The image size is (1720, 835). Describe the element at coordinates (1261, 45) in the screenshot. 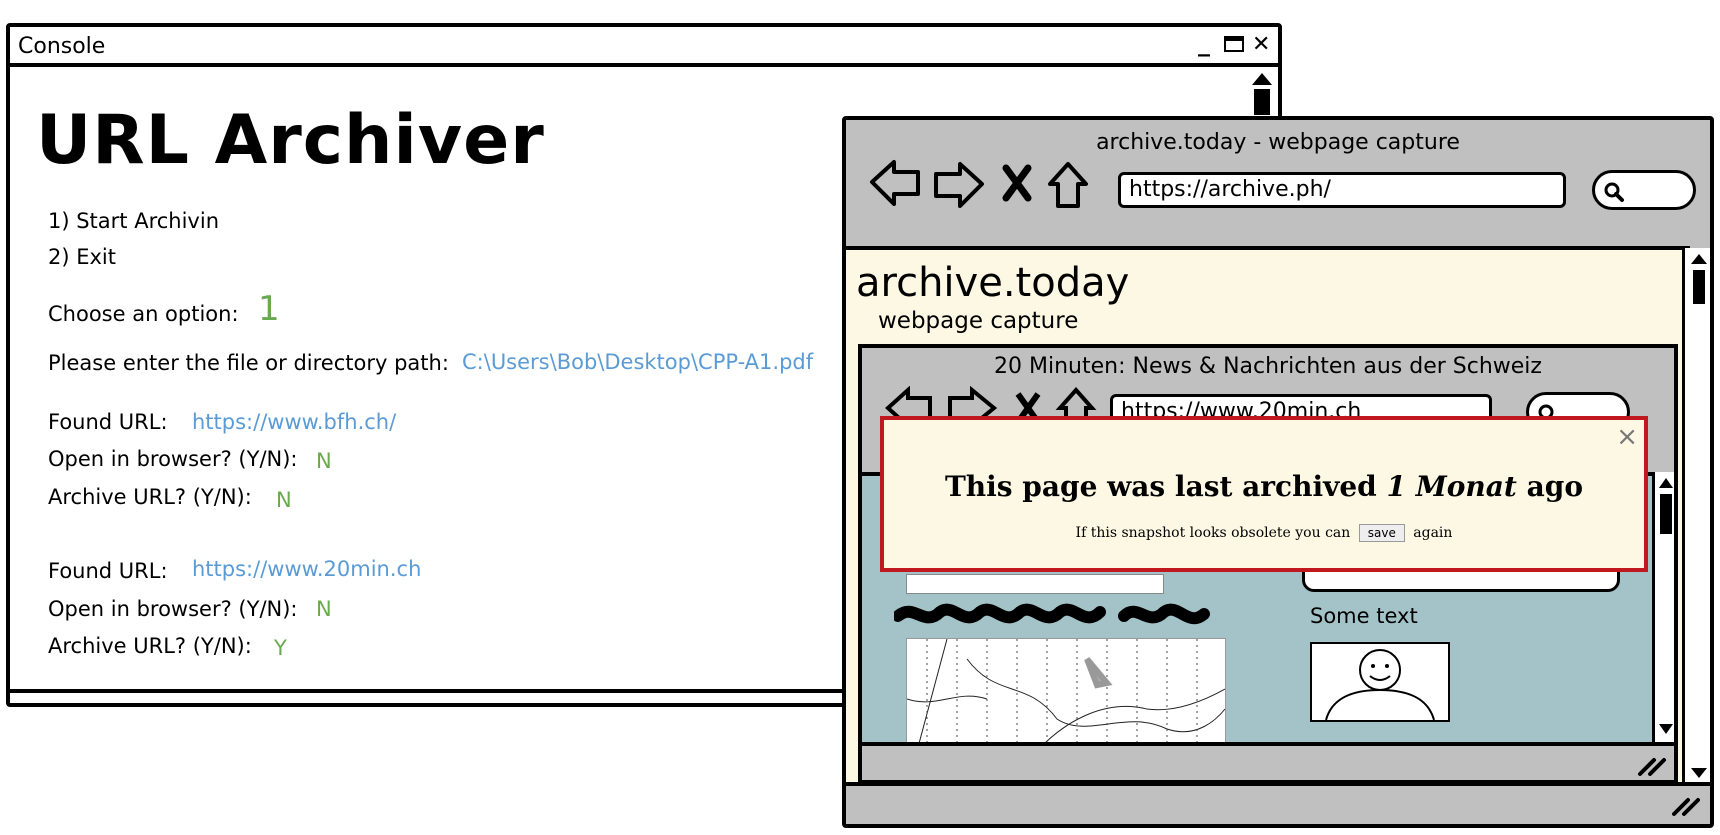

I see `close-button: ✕` at that location.